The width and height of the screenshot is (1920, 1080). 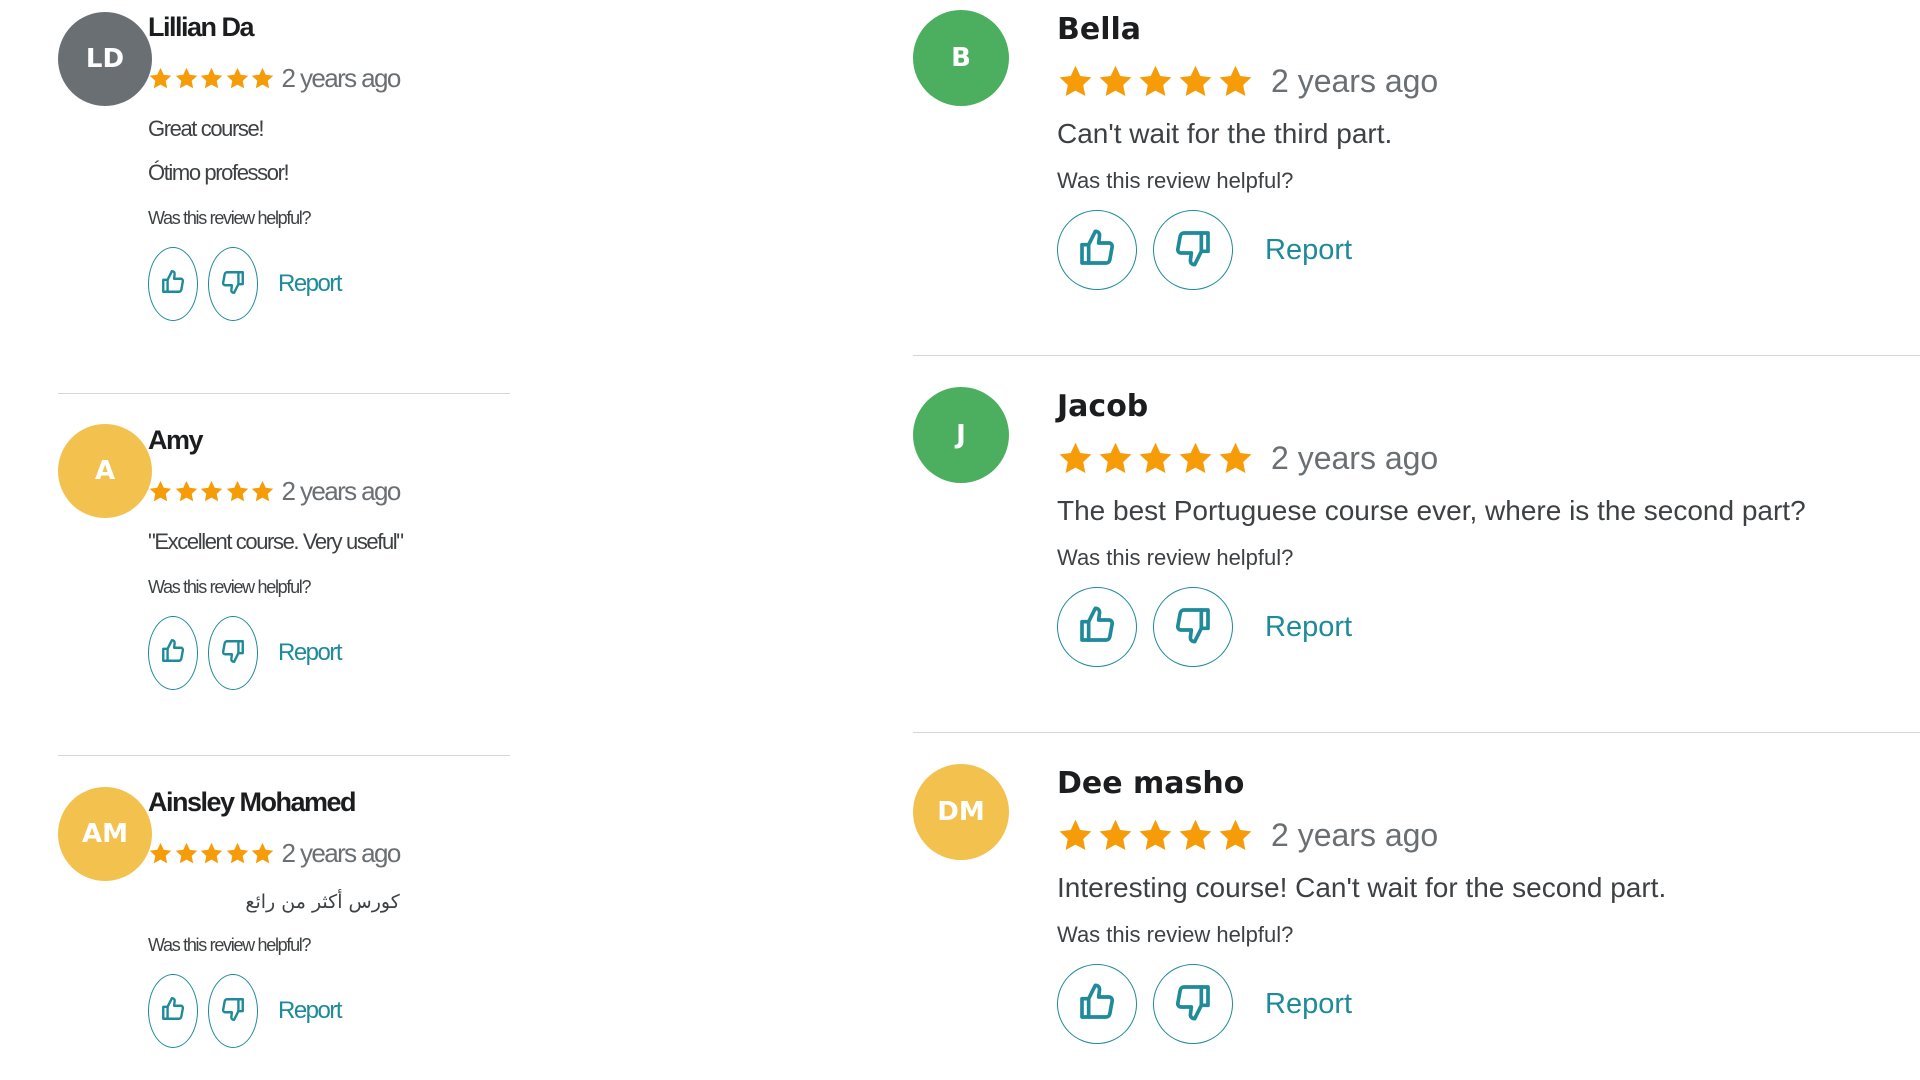 What do you see at coordinates (105, 59) in the screenshot?
I see `avatar: LD` at bounding box center [105, 59].